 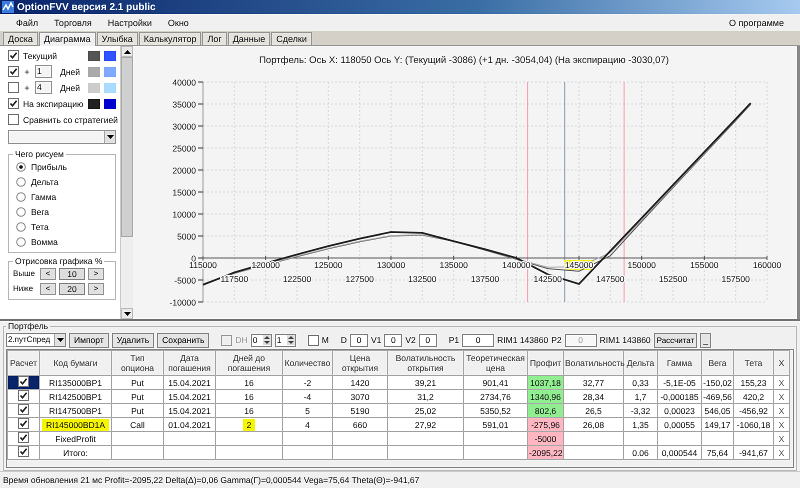 I want to click on table-cell: RI147500BP1, so click(x=76, y=411).